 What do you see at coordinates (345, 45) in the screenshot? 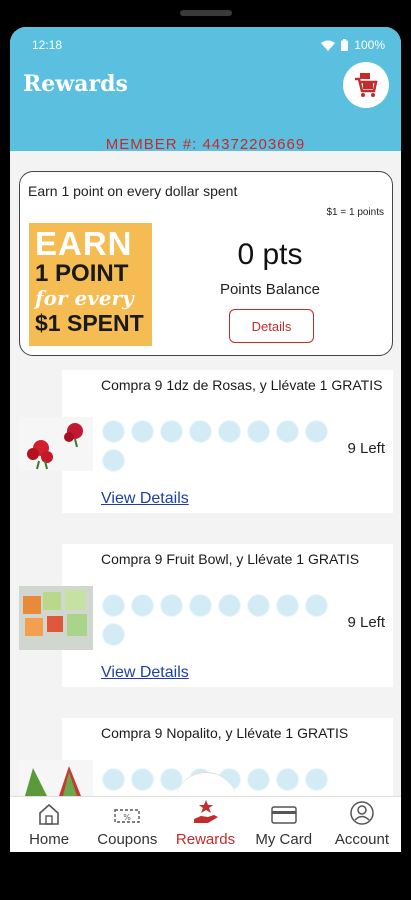
I see `battery-icon` at bounding box center [345, 45].